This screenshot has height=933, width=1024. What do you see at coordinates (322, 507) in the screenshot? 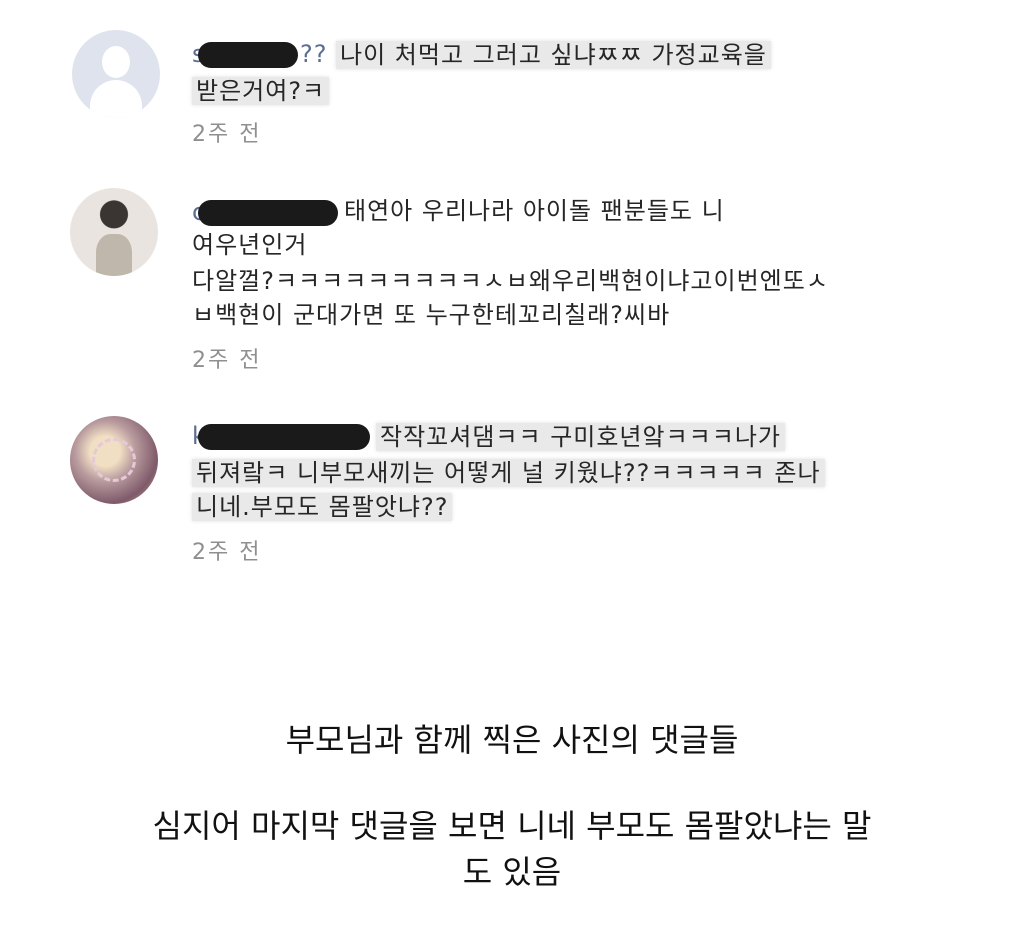
I see `comment-text-line: 니네.부모도 몸팔앗냐??` at bounding box center [322, 507].